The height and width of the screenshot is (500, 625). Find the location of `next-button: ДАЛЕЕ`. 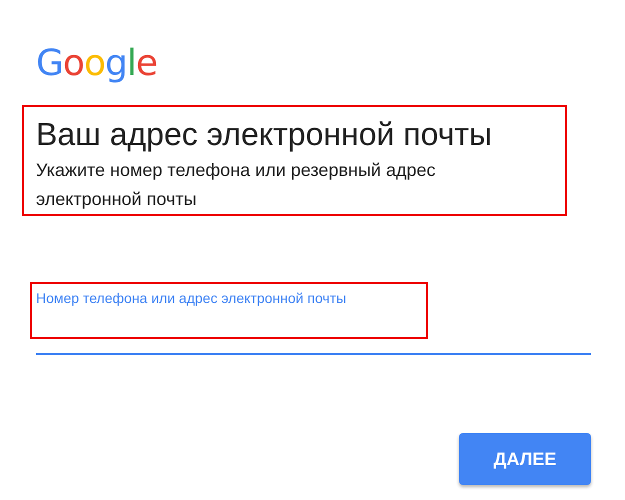

next-button: ДАЛЕЕ is located at coordinates (525, 459).